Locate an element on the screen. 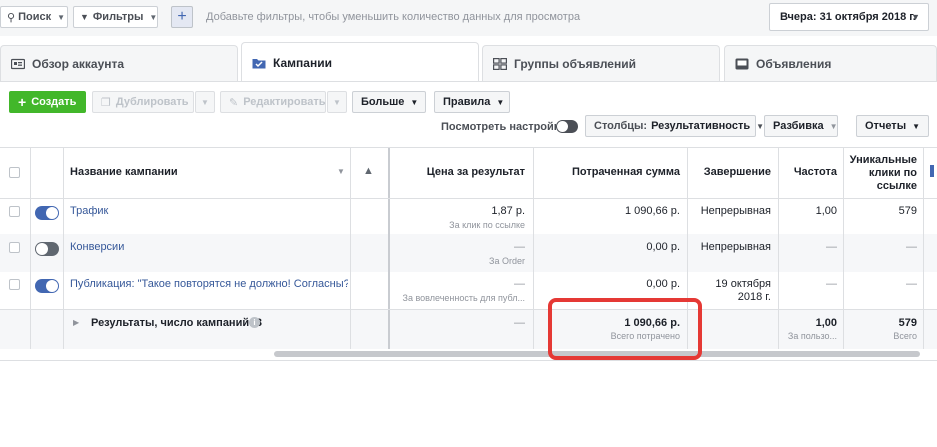 This screenshot has width=937, height=447. summary-unique-clicks: 579 is located at coordinates (907, 323).